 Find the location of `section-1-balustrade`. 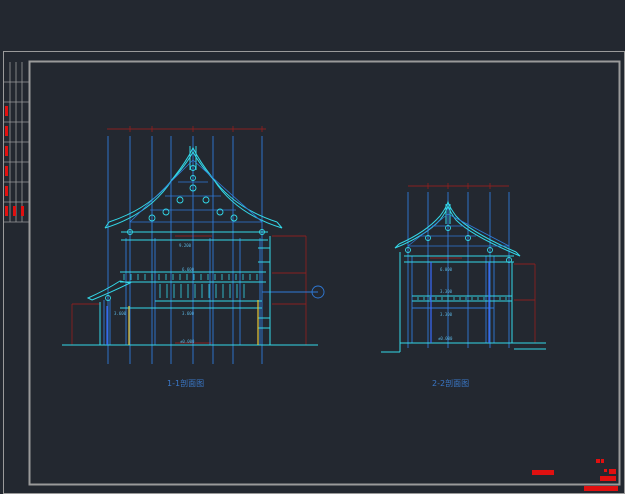

section-1-balustrade is located at coordinates (190, 286).